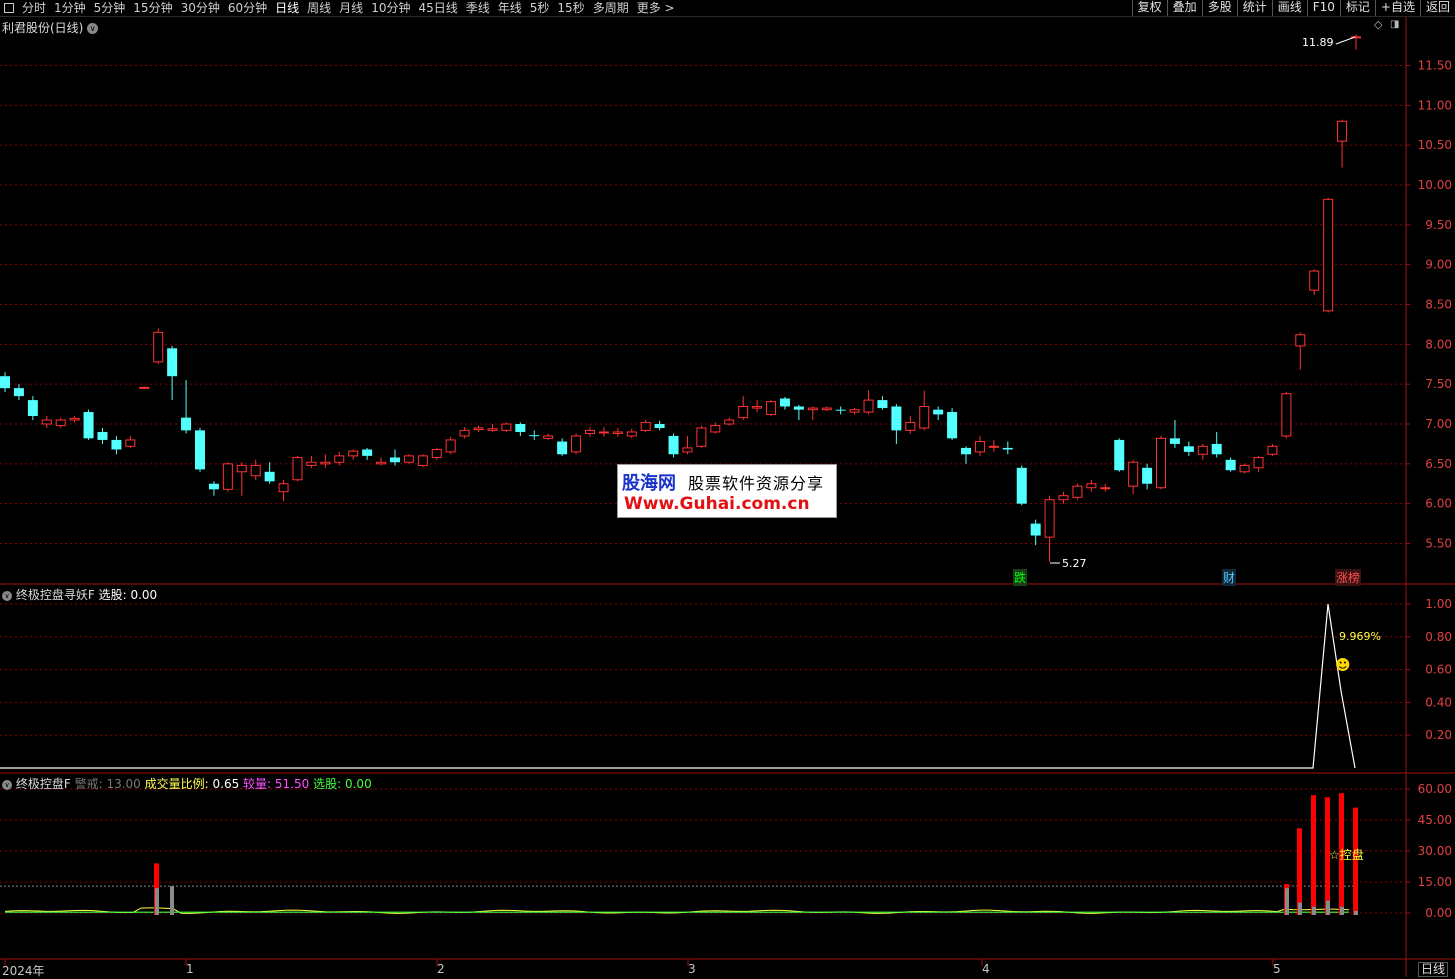  Describe the element at coordinates (656, 8) in the screenshot. I see `period-tab: 更多 >` at that location.